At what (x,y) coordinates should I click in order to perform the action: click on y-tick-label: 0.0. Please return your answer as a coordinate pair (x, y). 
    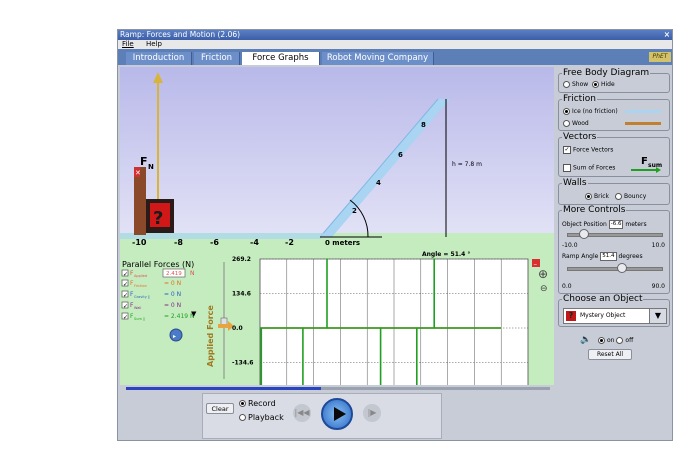
    Looking at the image, I should click on (237, 328).